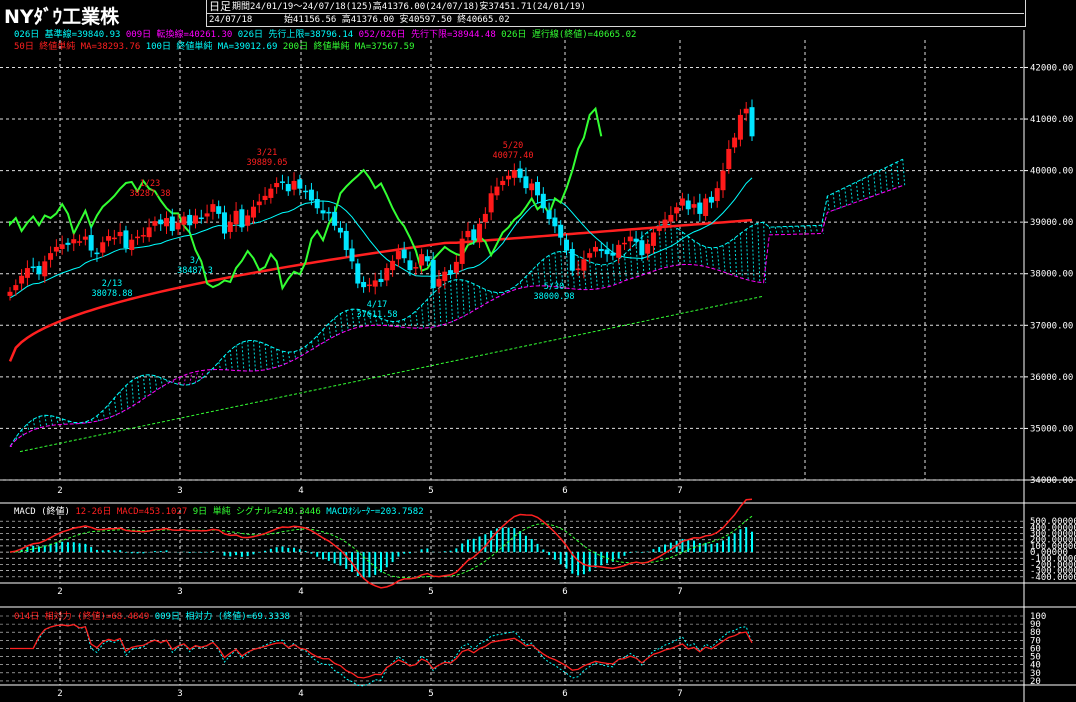 This screenshot has width=1076, height=702. I want to click on price-tick-label: 34000.00, so click(1051, 481).